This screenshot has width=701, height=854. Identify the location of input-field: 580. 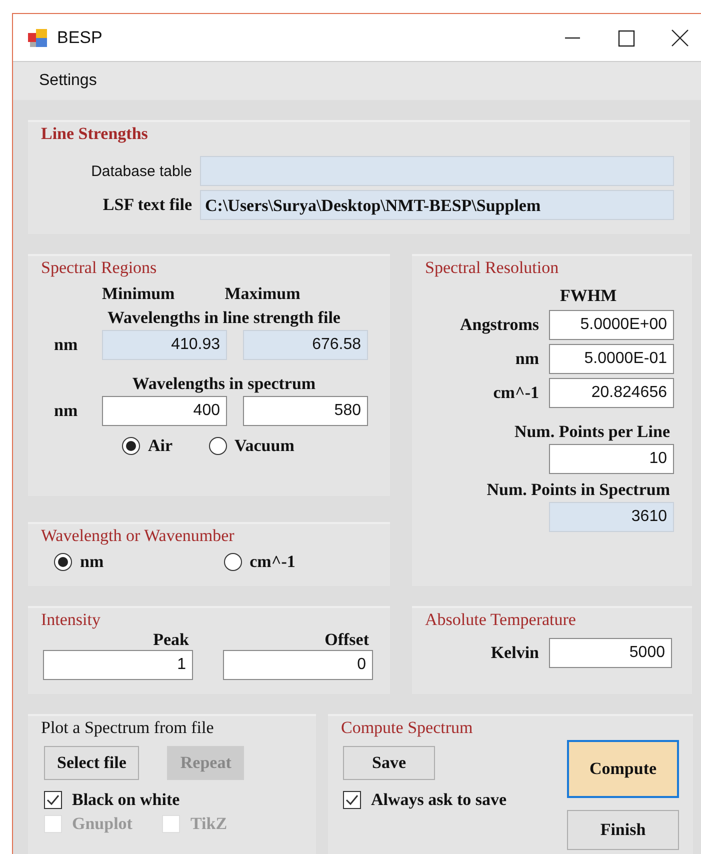
(305, 411).